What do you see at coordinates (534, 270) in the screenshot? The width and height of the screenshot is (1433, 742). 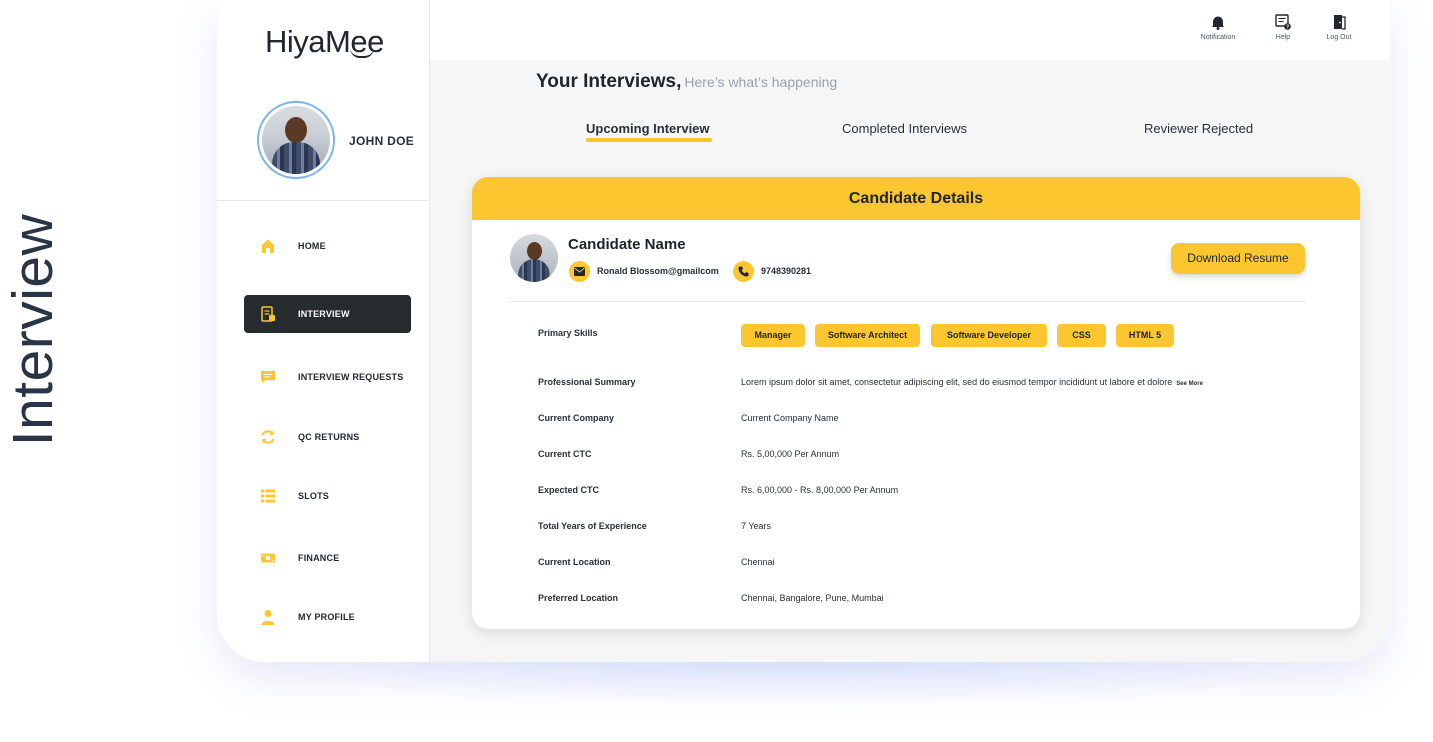 I see `candidate-avatar-body` at bounding box center [534, 270].